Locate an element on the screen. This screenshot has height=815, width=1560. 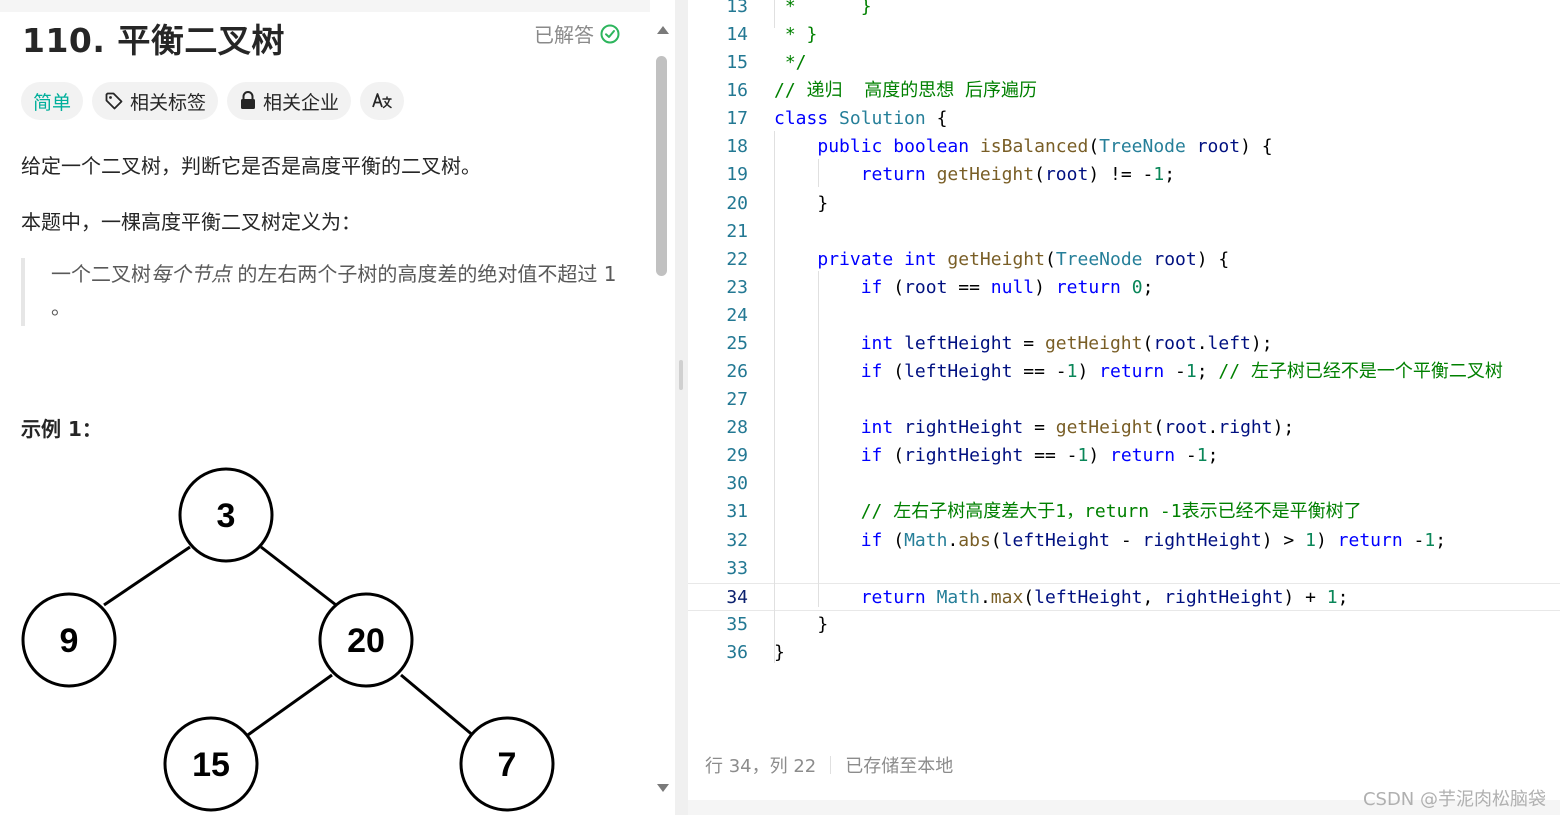
line-number: 34 is located at coordinates (737, 597).